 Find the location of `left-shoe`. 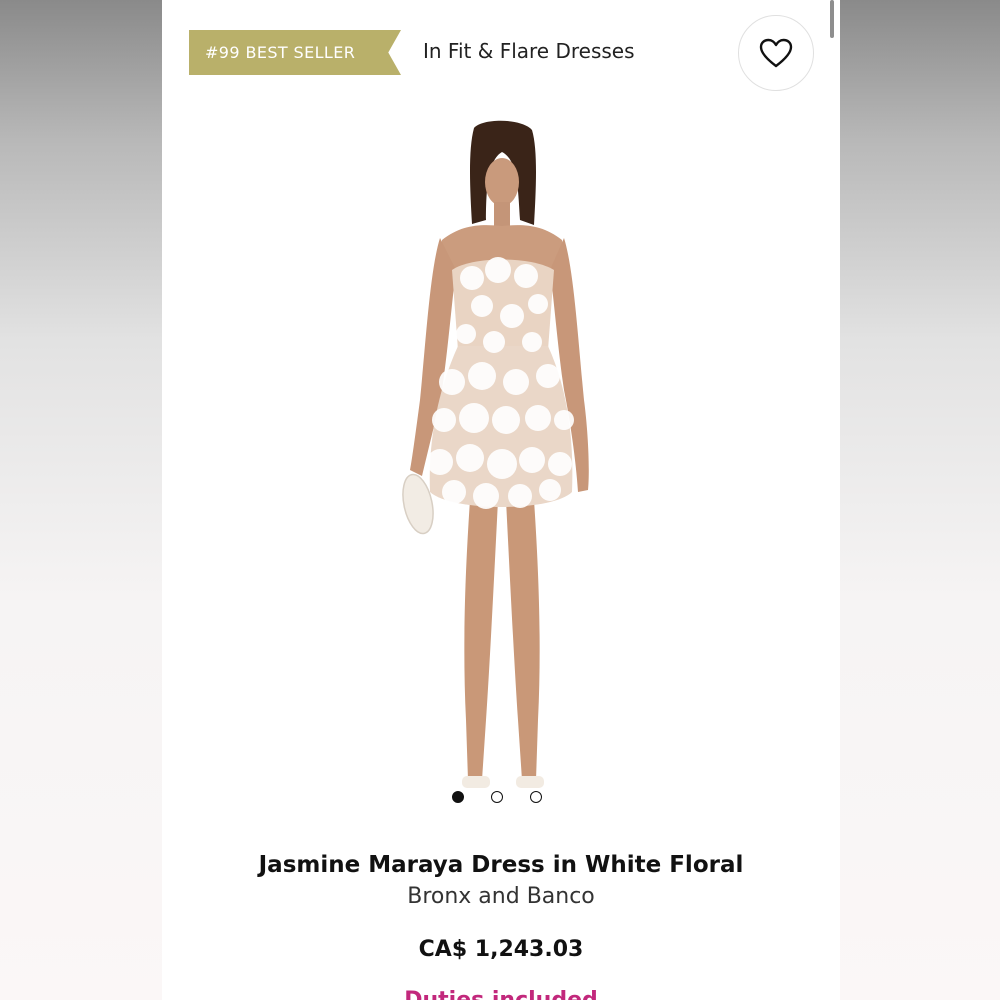

left-shoe is located at coordinates (476, 782).